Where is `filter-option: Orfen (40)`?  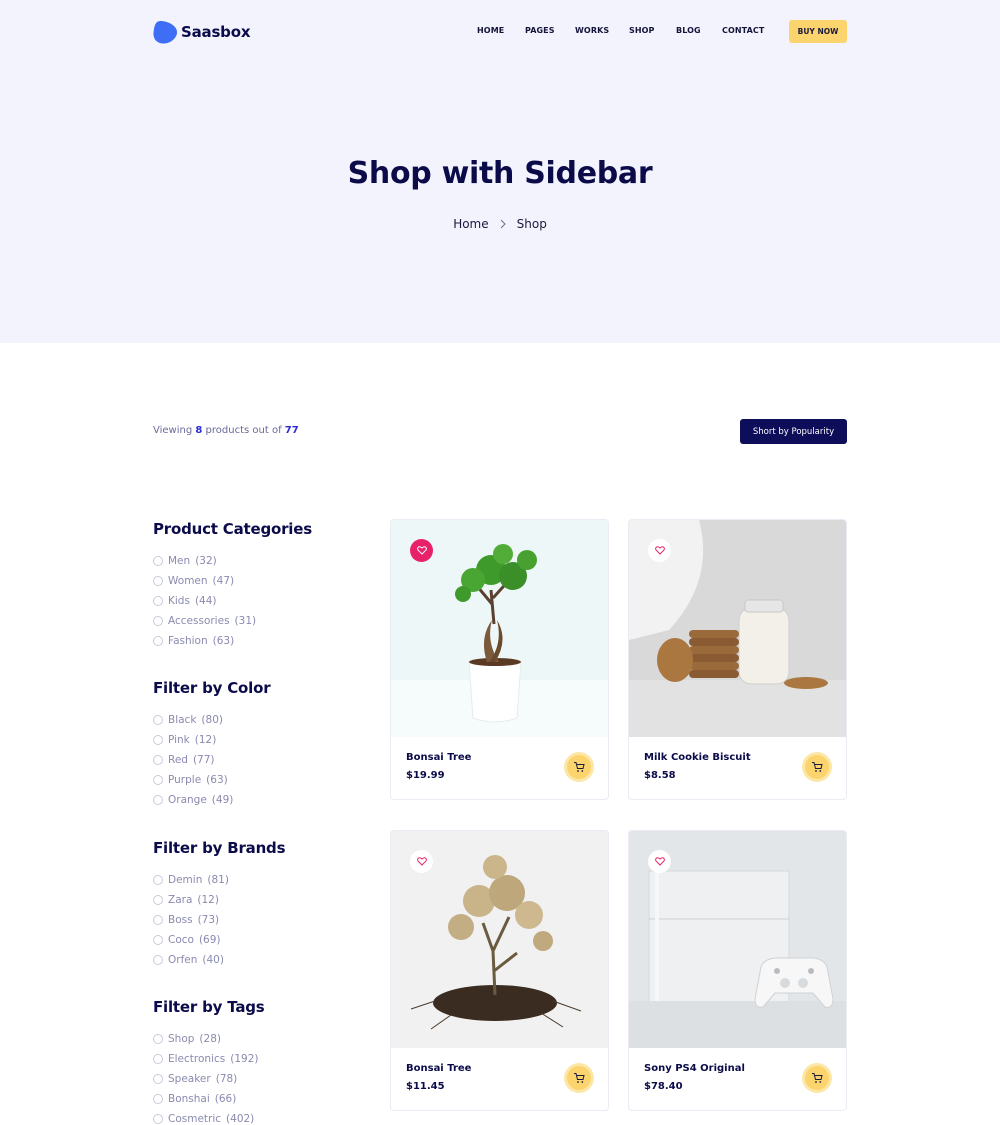
filter-option: Orfen (40) is located at coordinates (188, 960).